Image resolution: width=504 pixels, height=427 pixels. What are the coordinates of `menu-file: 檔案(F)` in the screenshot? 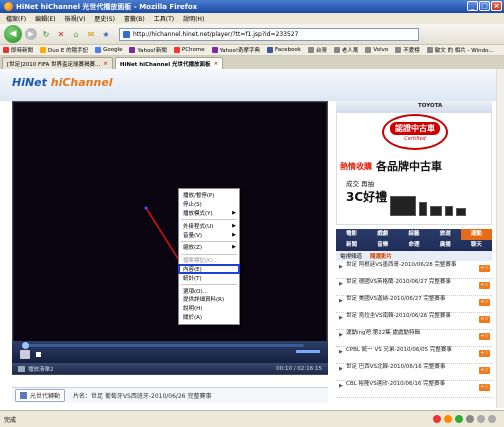 It's located at (16, 18).